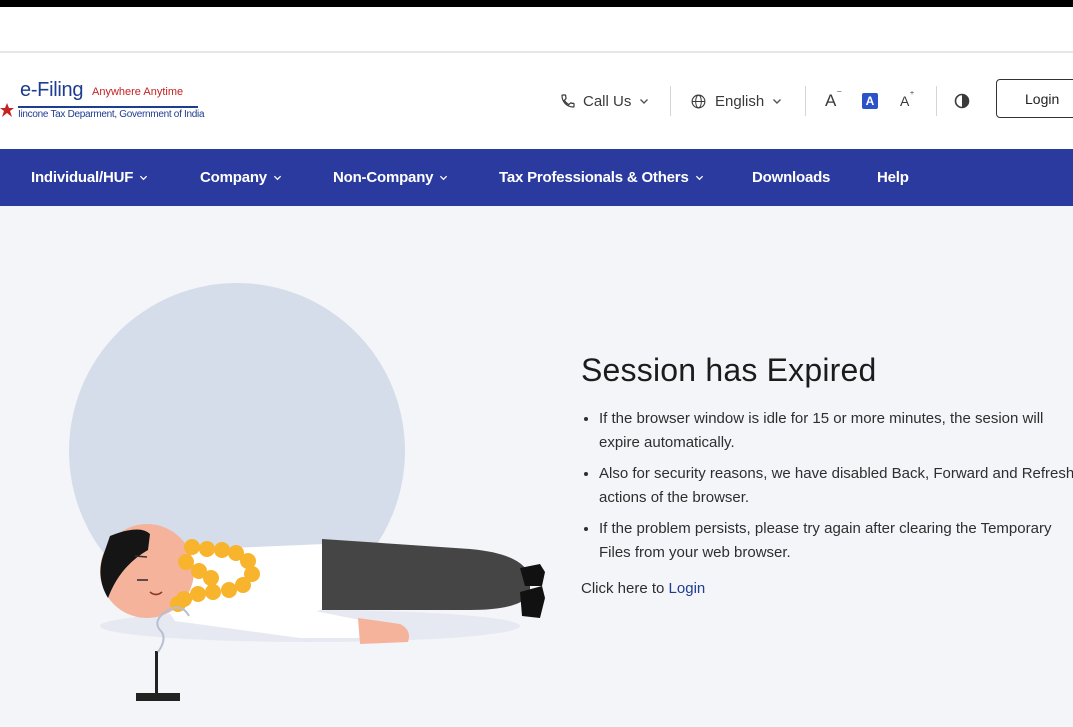 Image resolution: width=1073 pixels, height=727 pixels. Describe the element at coordinates (698, 101) in the screenshot. I see `globe-icon` at that location.